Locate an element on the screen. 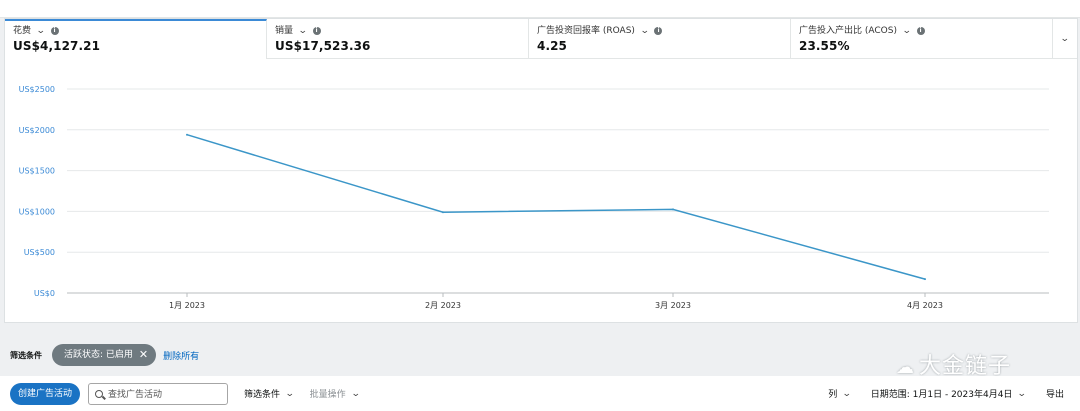 The width and height of the screenshot is (1080, 411). columns-label: 列 is located at coordinates (833, 395).